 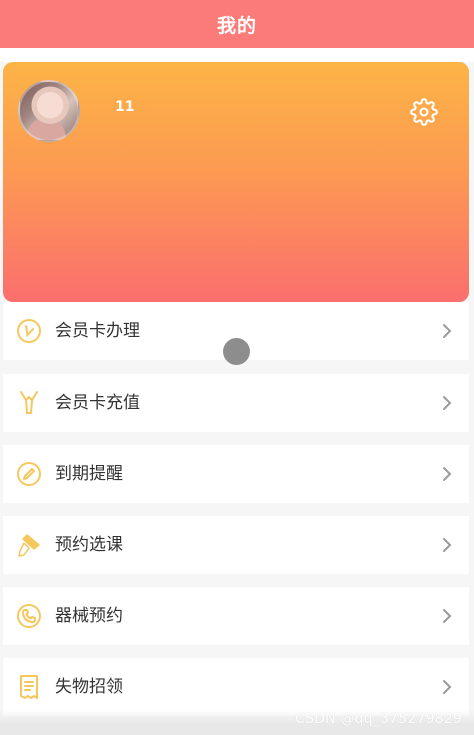 What do you see at coordinates (97, 331) in the screenshot?
I see `menu-item-label: 会员卡办理` at bounding box center [97, 331].